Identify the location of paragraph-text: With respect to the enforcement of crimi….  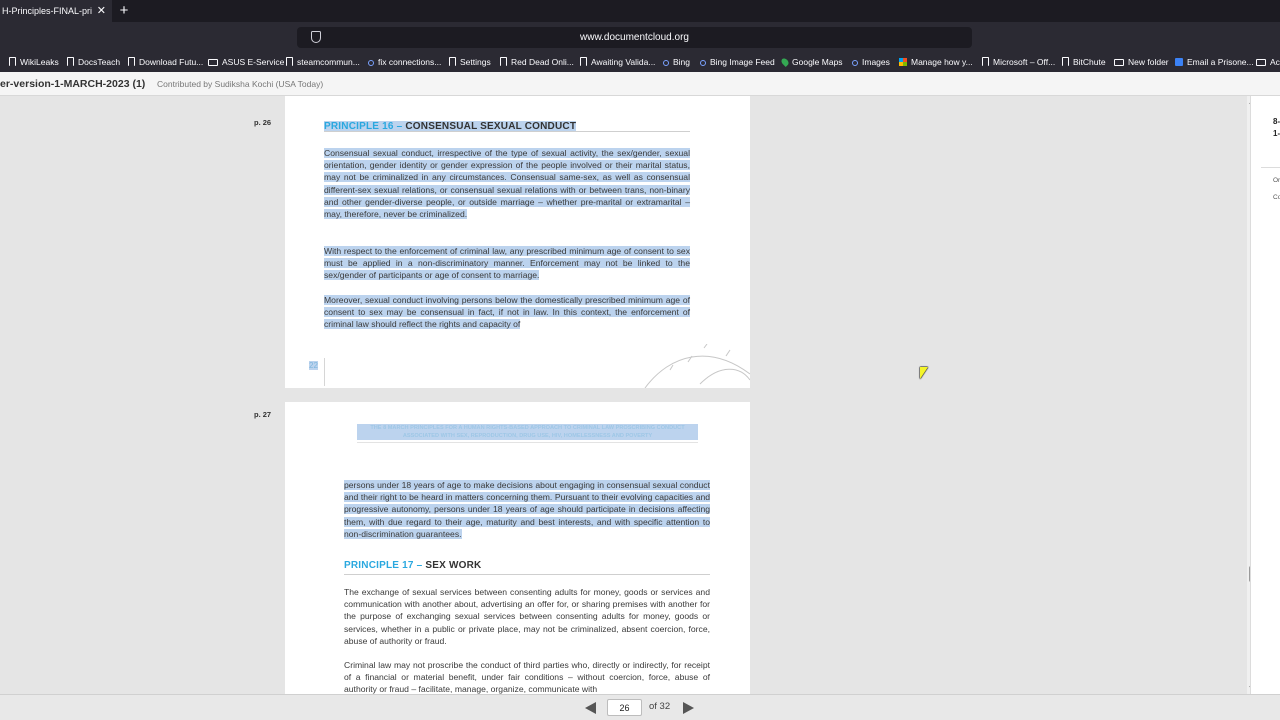
(507, 263).